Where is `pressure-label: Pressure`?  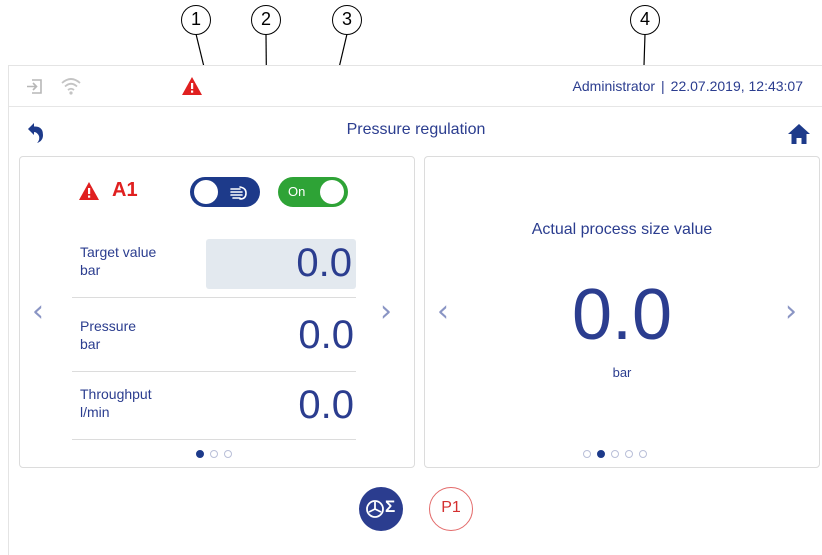 pressure-label: Pressure is located at coordinates (108, 326).